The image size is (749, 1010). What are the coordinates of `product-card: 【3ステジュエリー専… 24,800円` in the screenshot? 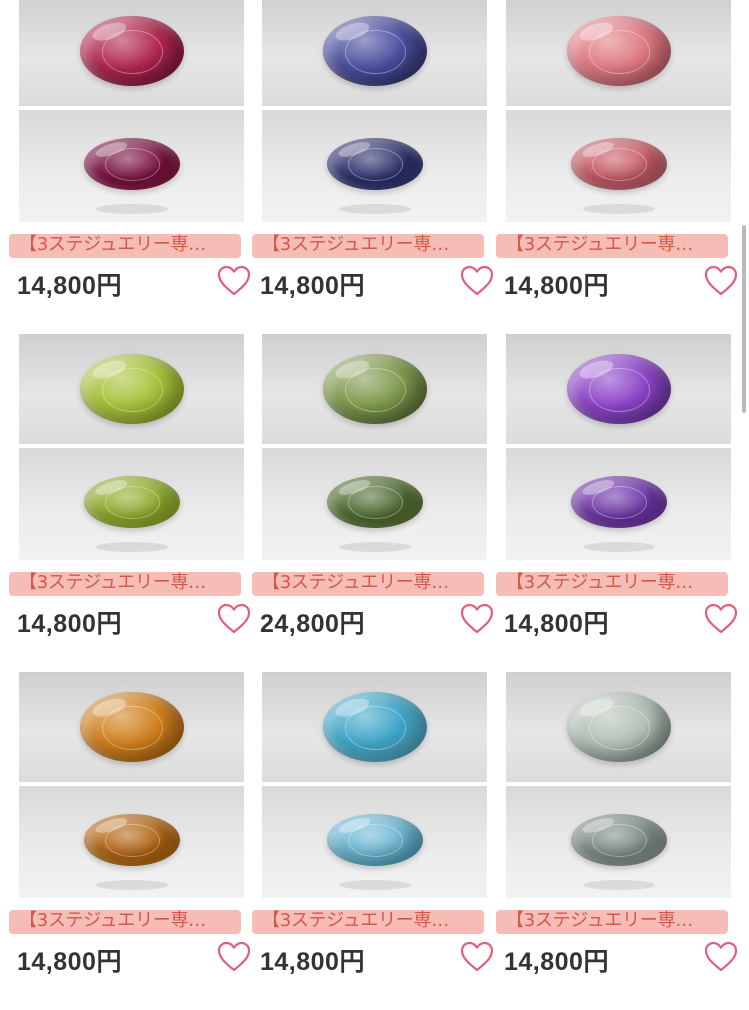 It's located at (369, 503).